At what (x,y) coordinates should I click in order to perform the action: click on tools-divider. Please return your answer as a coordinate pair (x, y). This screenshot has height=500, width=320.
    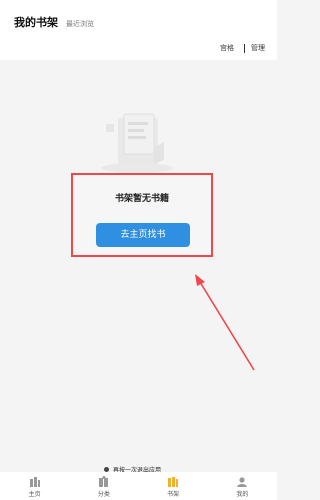
    Looking at the image, I should click on (244, 48).